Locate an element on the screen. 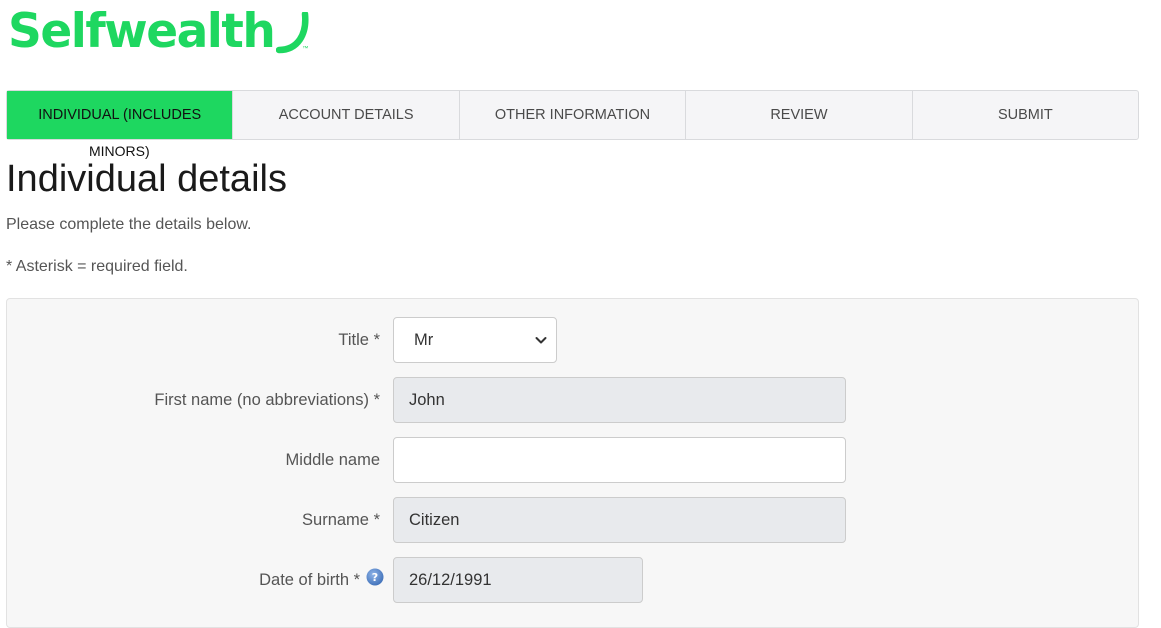  dob-label: Date of birth * is located at coordinates (309, 580).